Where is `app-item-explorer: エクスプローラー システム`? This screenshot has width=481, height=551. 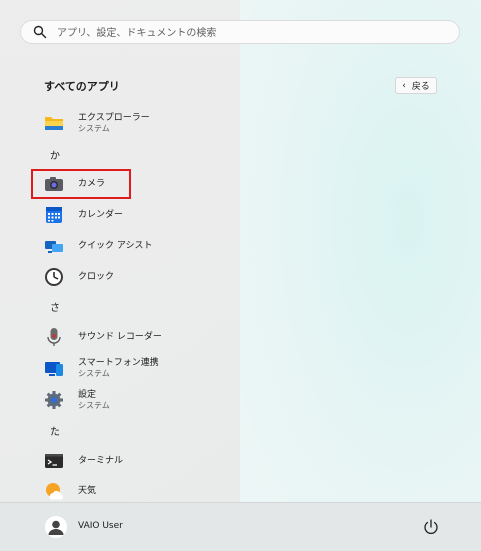
app-item-explorer: エクスプローラー システム is located at coordinates (134, 123).